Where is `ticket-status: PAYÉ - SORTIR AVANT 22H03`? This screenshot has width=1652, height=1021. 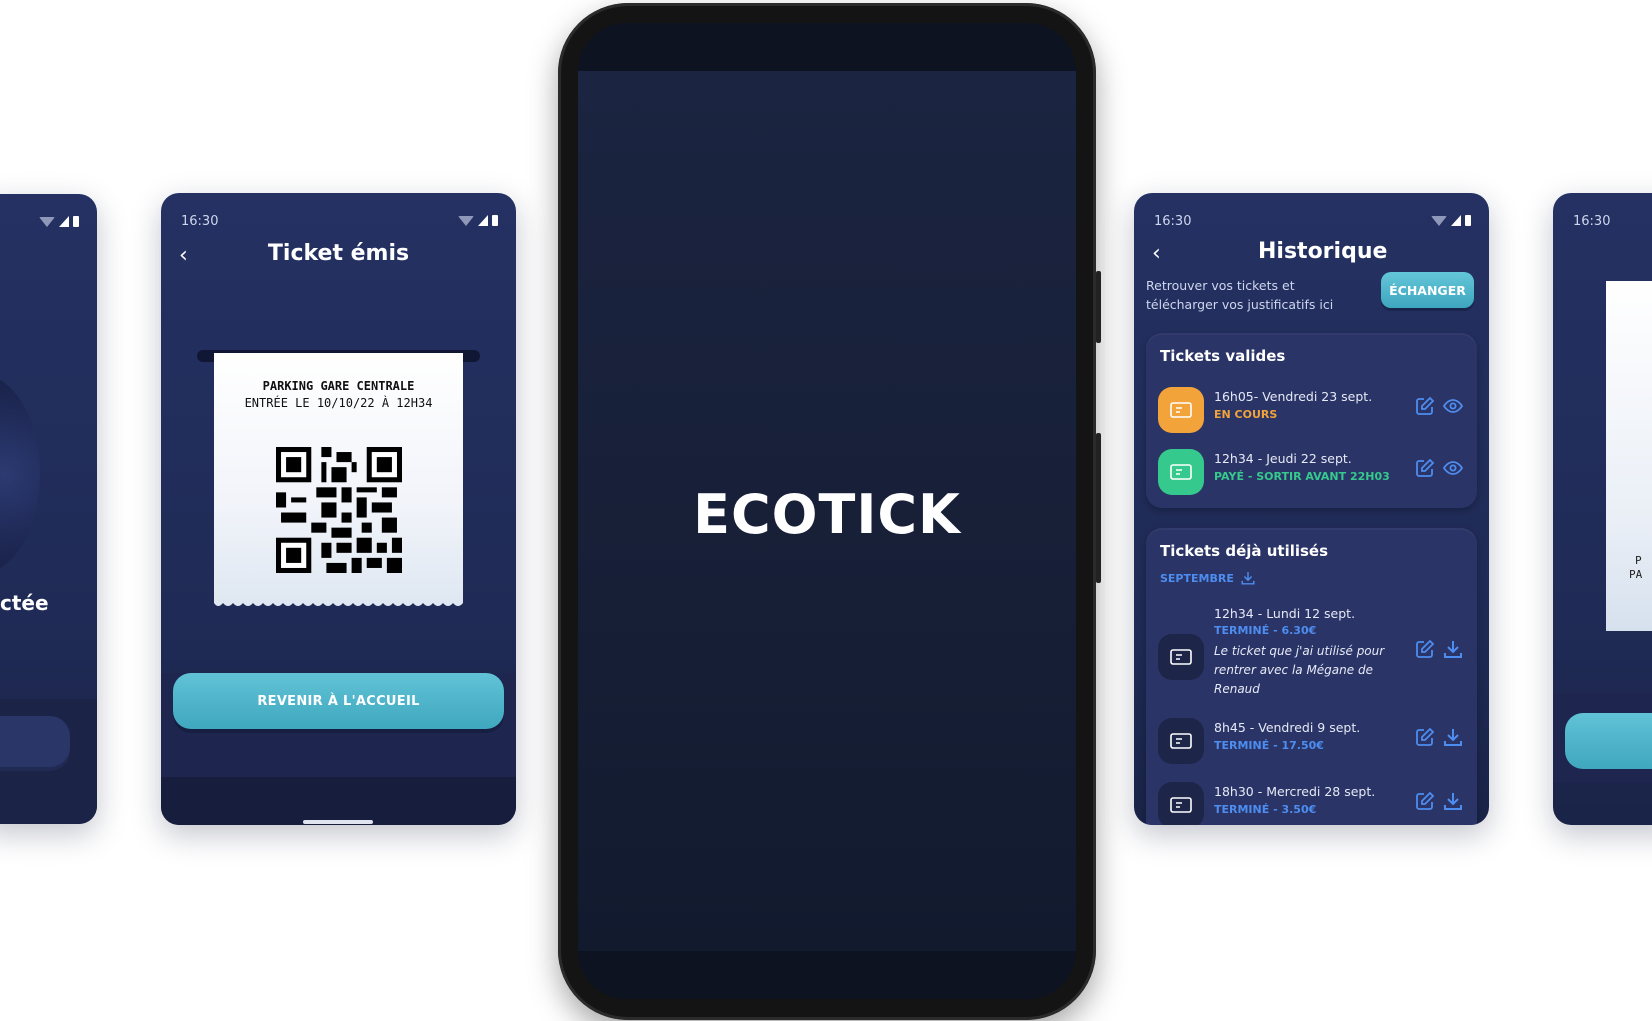 ticket-status: PAYÉ - SORTIR AVANT 22H03 is located at coordinates (1302, 476).